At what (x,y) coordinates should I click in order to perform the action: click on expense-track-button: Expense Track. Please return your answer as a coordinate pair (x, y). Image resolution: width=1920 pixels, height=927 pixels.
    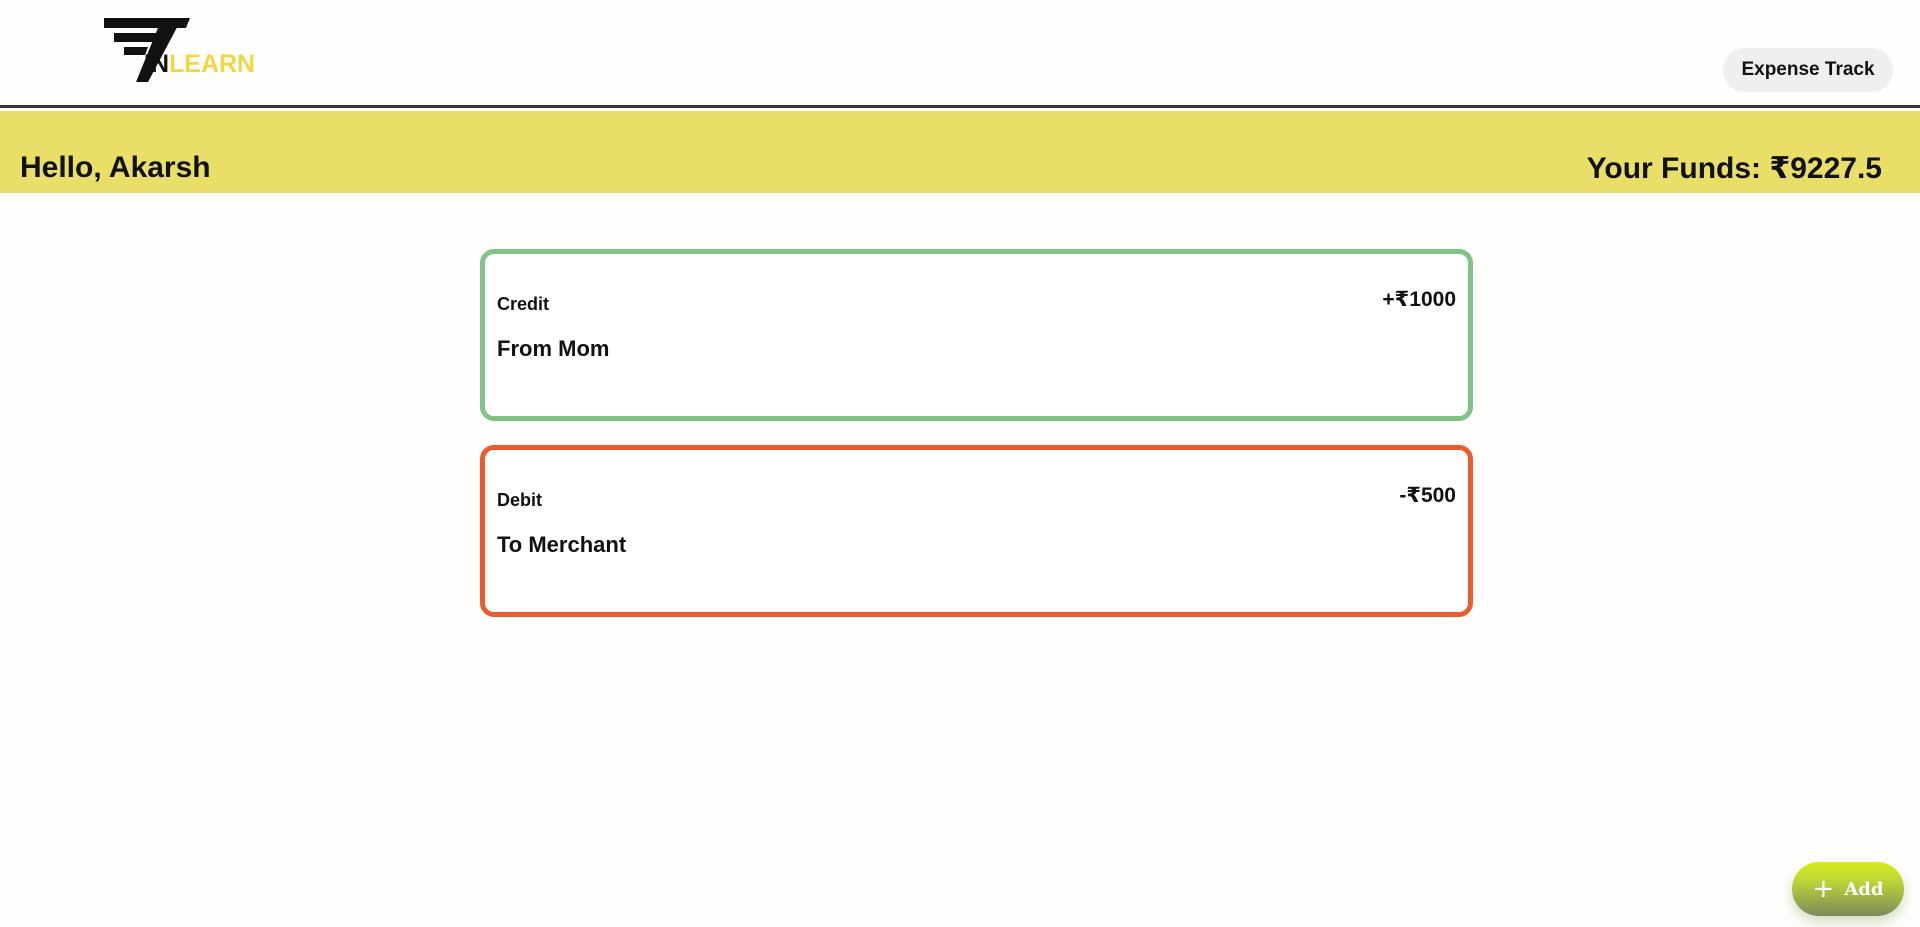
    Looking at the image, I should click on (1808, 70).